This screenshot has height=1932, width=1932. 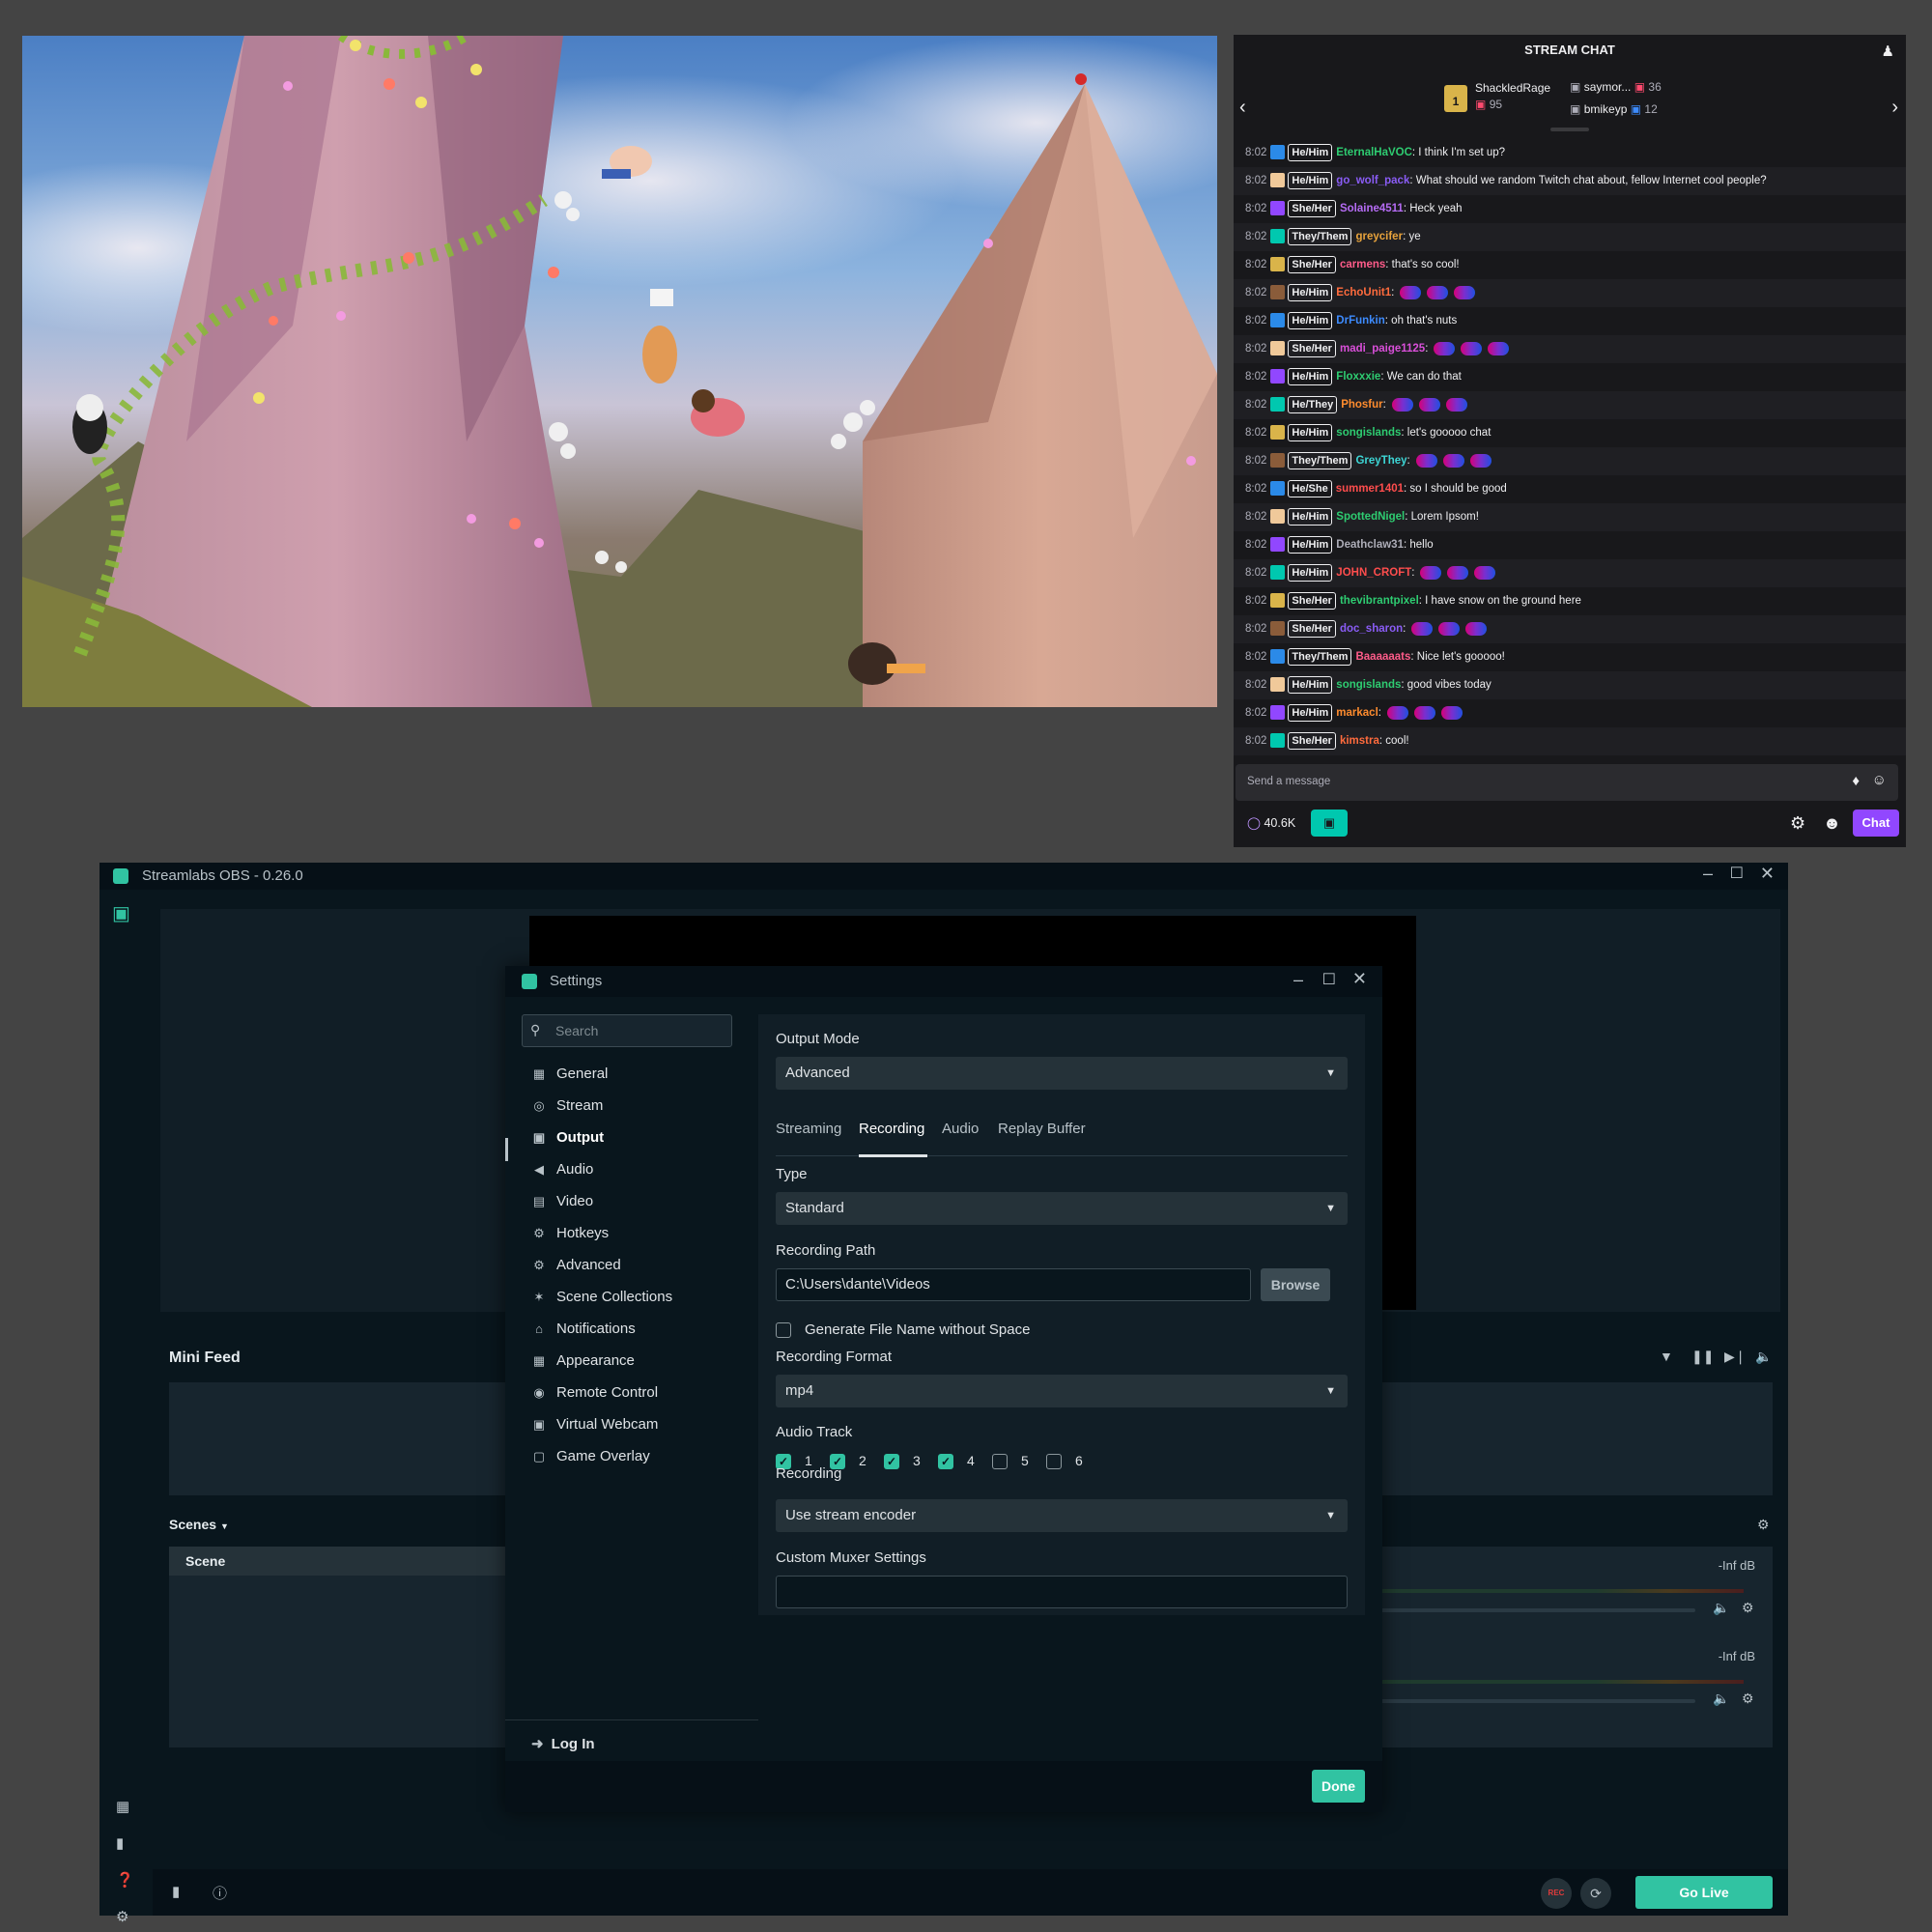 I want to click on info-icon: ⓘ, so click(x=220, y=1893).